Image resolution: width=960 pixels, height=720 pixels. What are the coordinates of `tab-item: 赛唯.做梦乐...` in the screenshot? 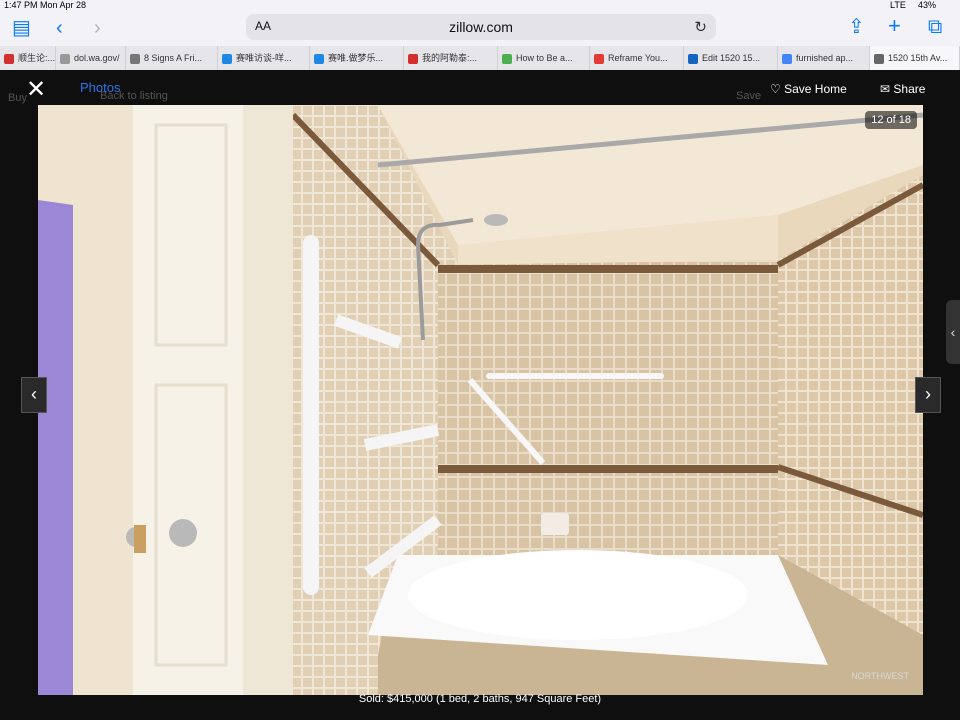 It's located at (357, 58).